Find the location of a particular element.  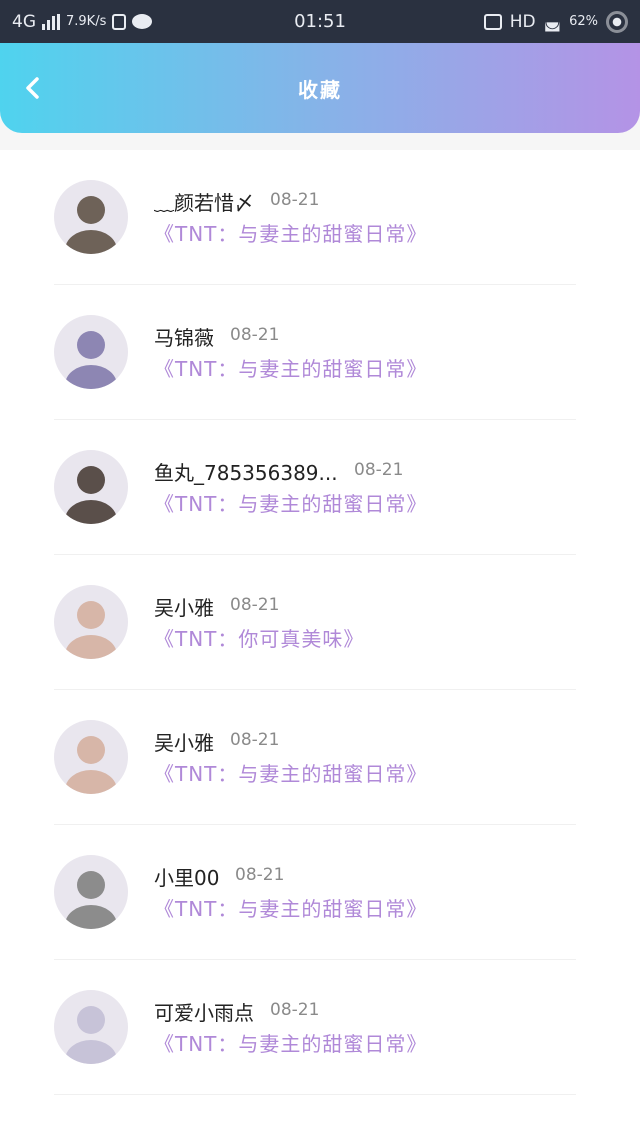

chevron-left-icon is located at coordinates (32, 88).